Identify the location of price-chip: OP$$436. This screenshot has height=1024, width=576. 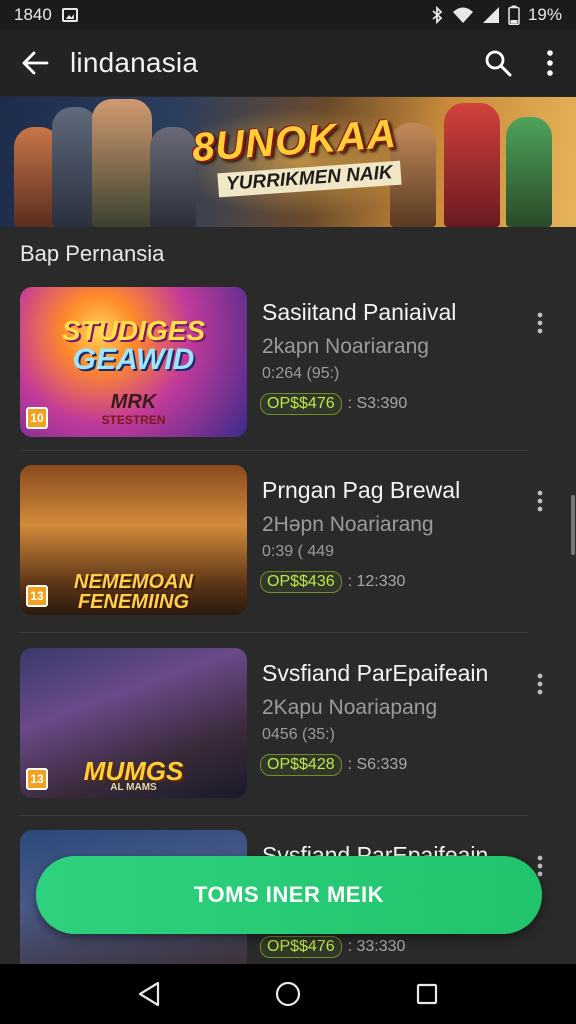
(301, 582).